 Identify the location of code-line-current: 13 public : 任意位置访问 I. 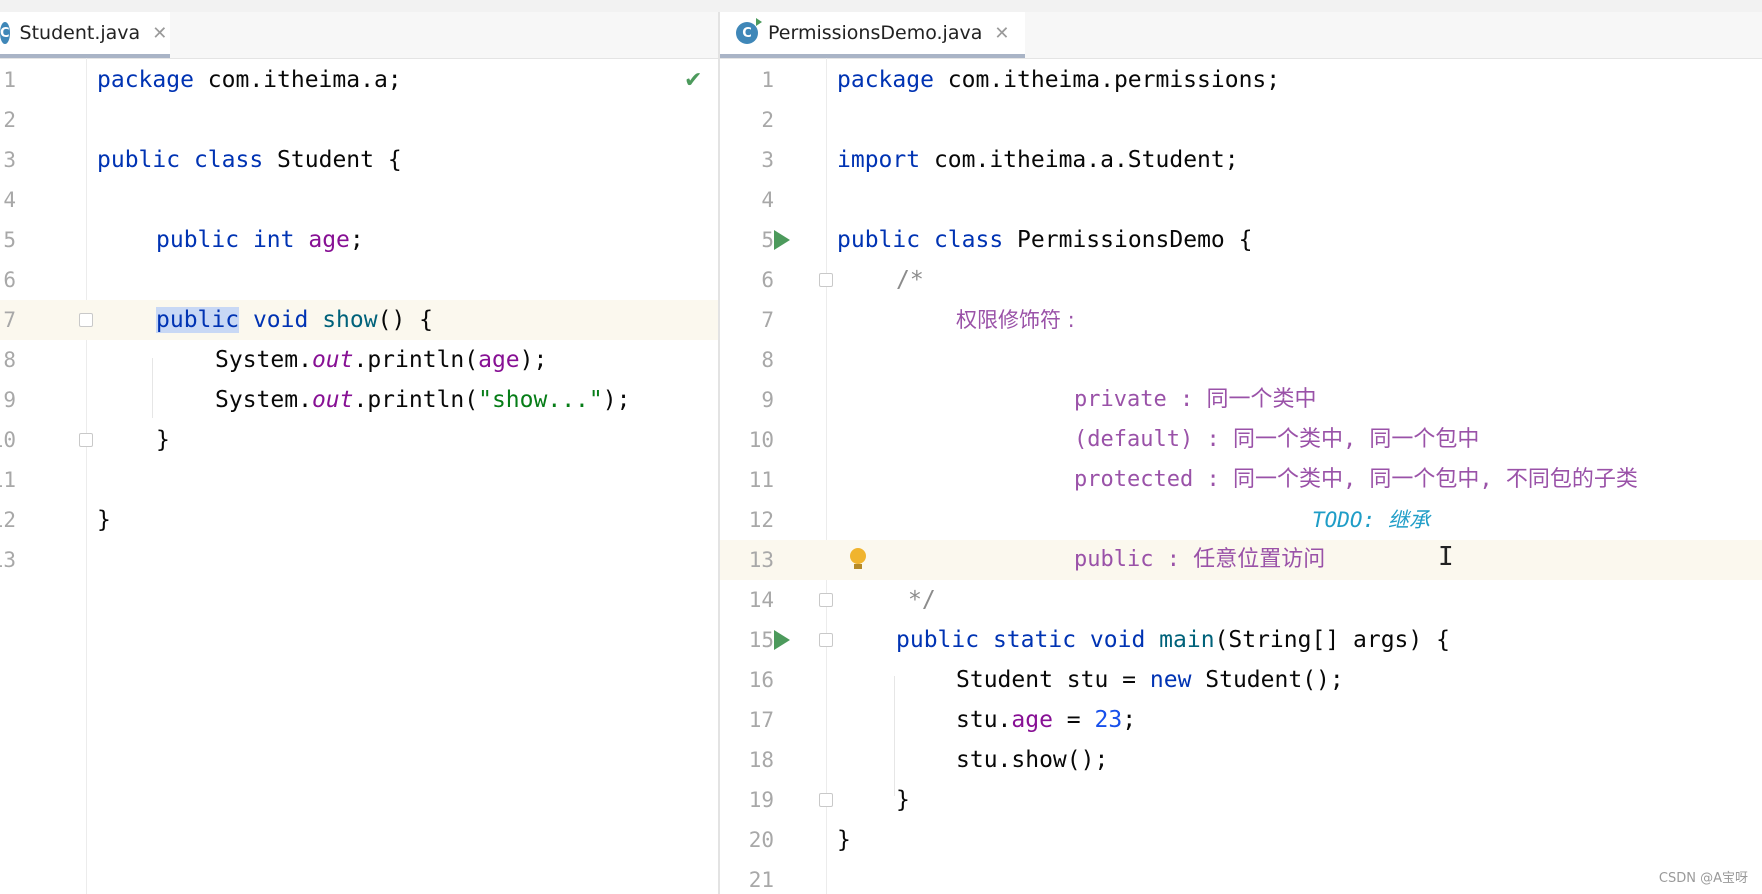
(1241, 560).